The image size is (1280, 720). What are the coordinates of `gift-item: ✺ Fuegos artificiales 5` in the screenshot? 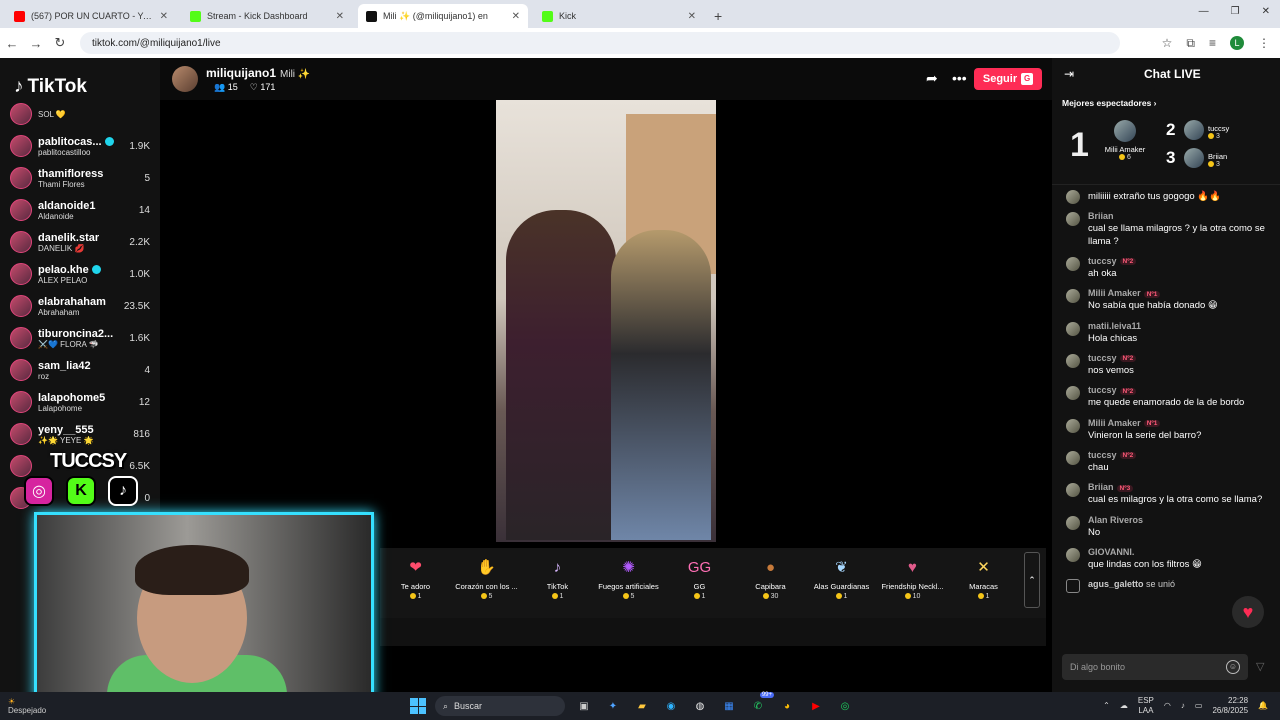 It's located at (628, 583).